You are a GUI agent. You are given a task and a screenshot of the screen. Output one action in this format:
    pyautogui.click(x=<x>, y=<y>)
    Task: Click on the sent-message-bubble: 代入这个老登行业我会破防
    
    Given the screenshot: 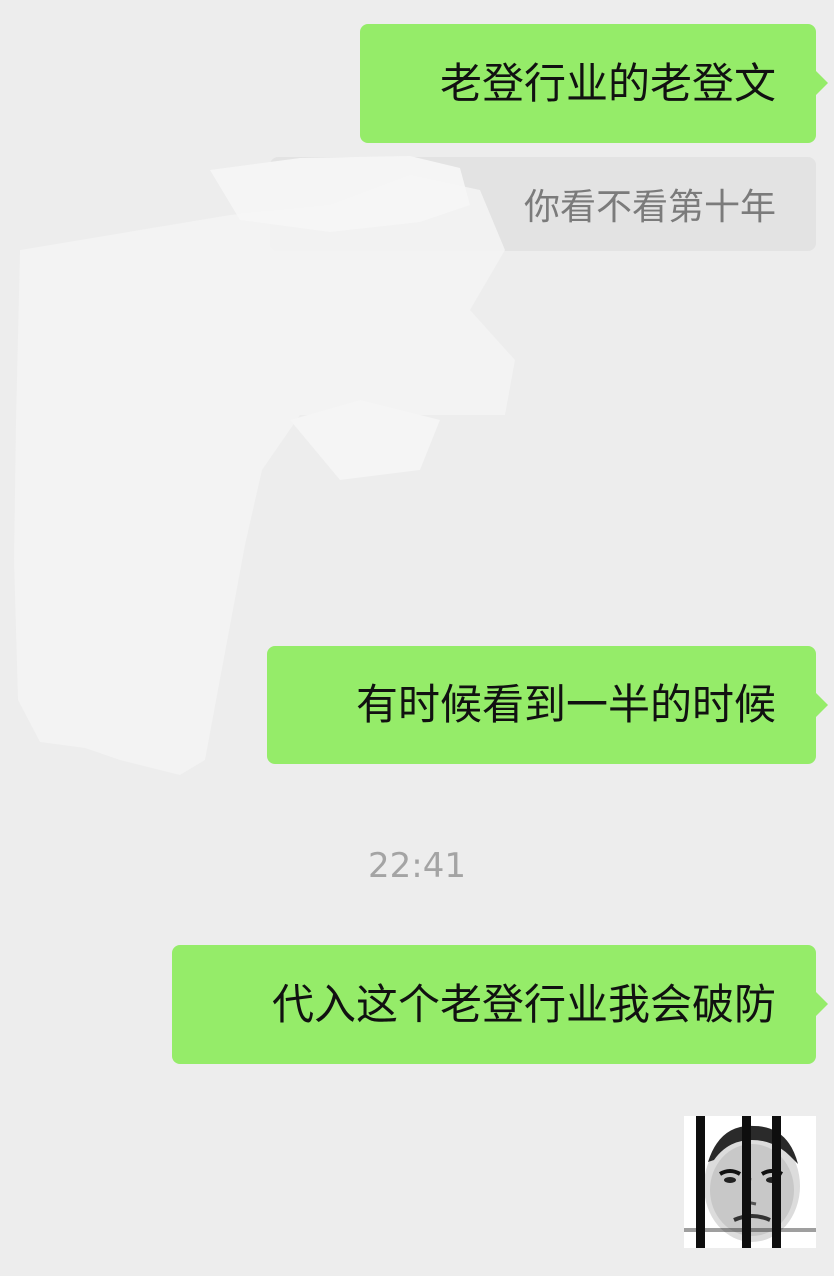 What is the action you would take?
    pyautogui.click(x=500, y=1004)
    